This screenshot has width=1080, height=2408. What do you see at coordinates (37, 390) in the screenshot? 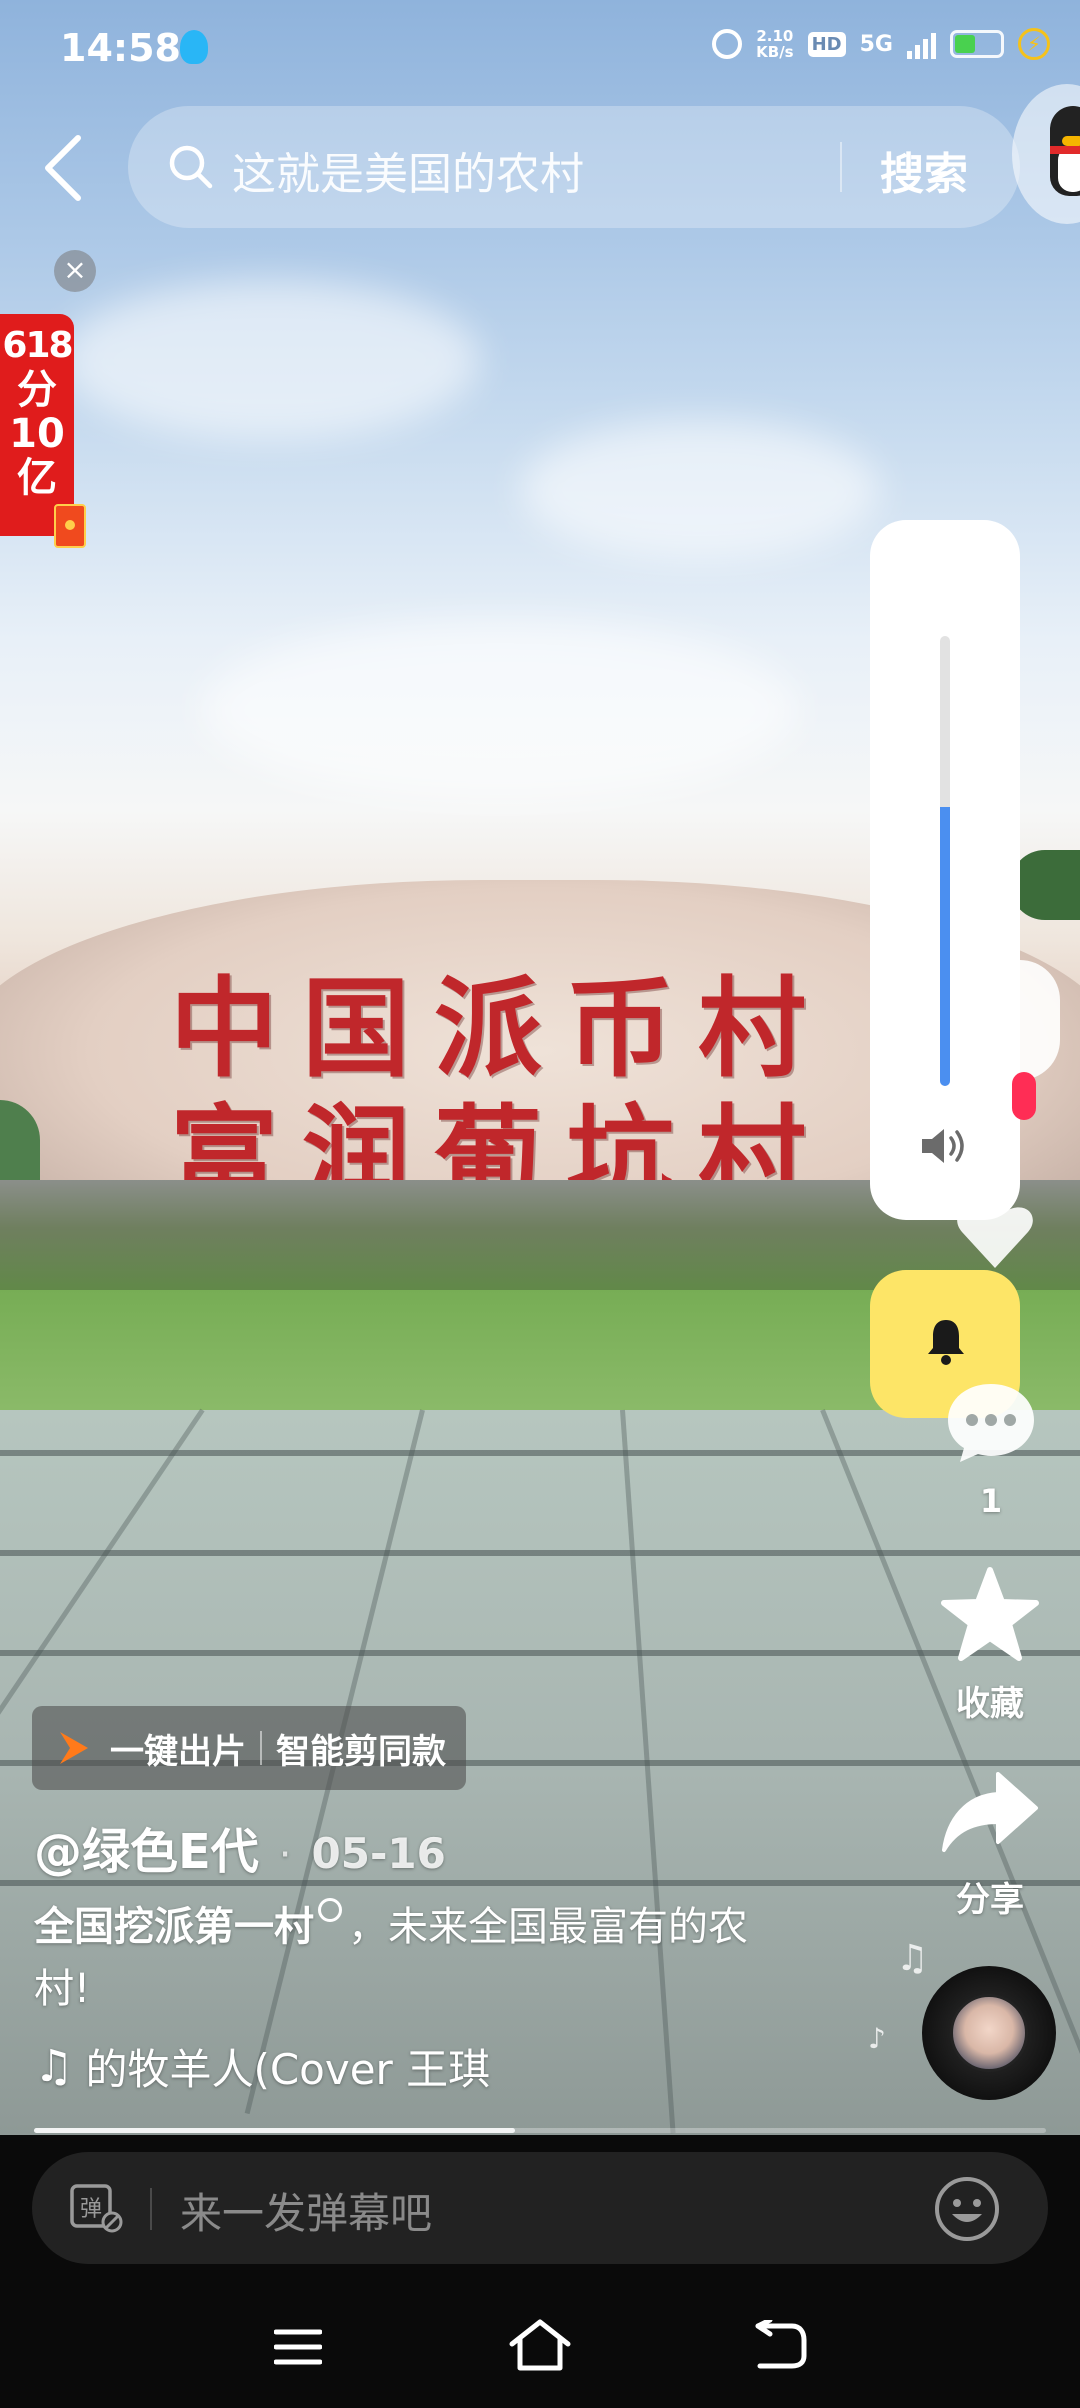
I see `promo-line: 分` at bounding box center [37, 390].